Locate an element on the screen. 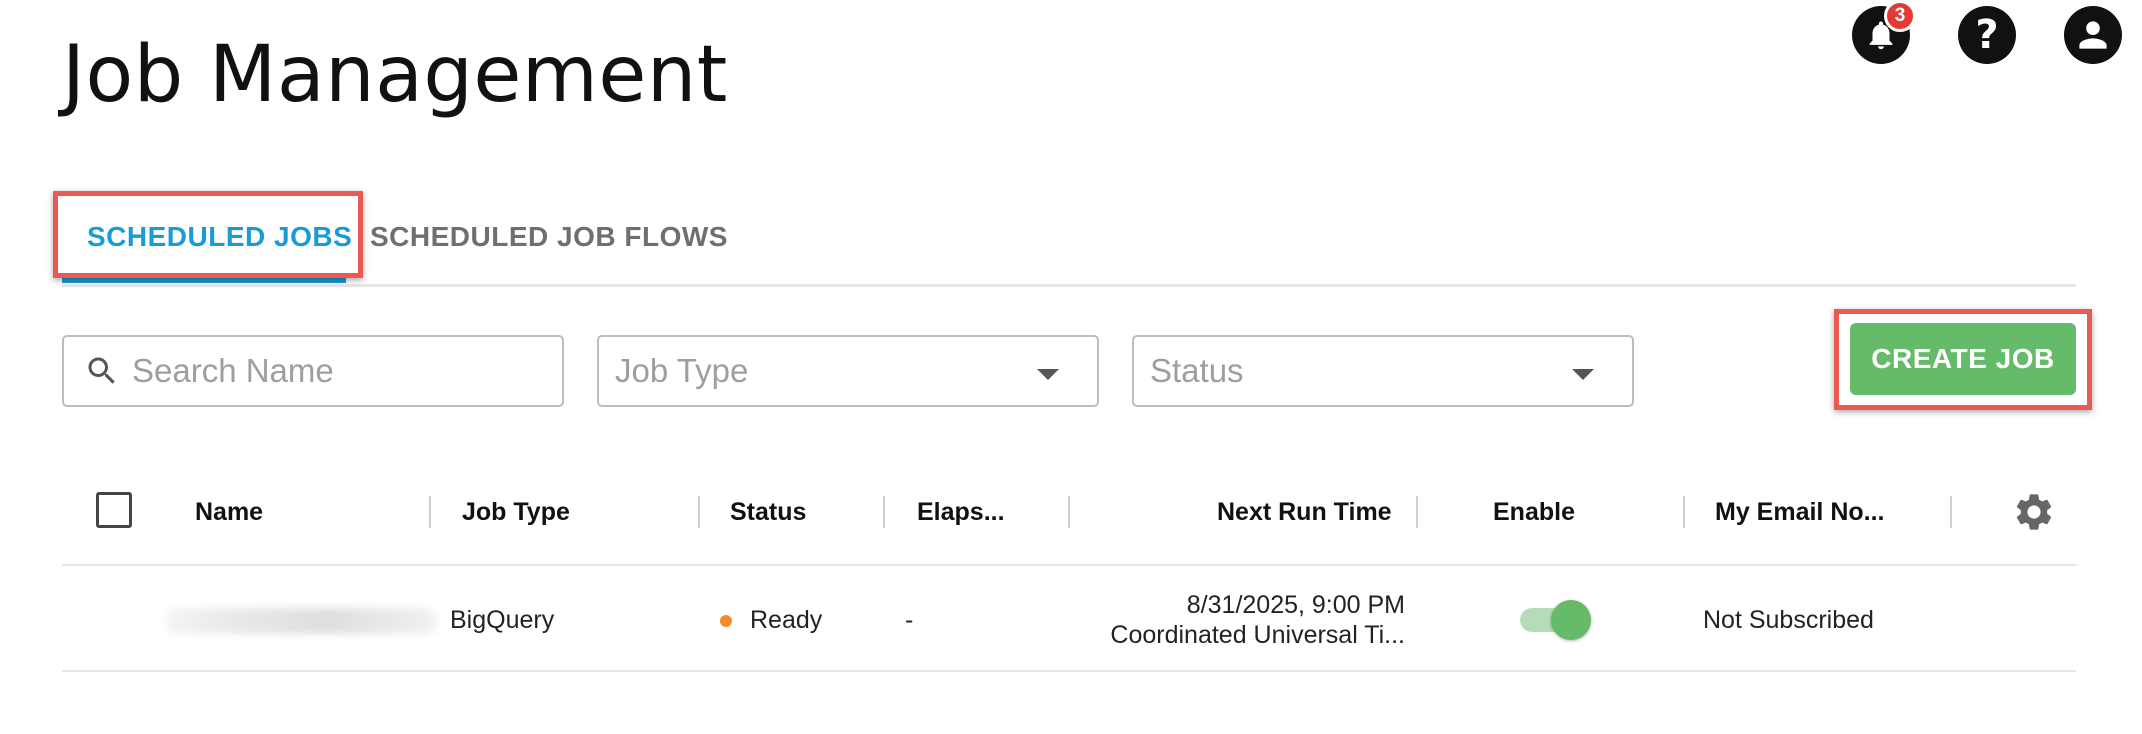 The height and width of the screenshot is (734, 2142). help-button: ? is located at coordinates (1987, 35).